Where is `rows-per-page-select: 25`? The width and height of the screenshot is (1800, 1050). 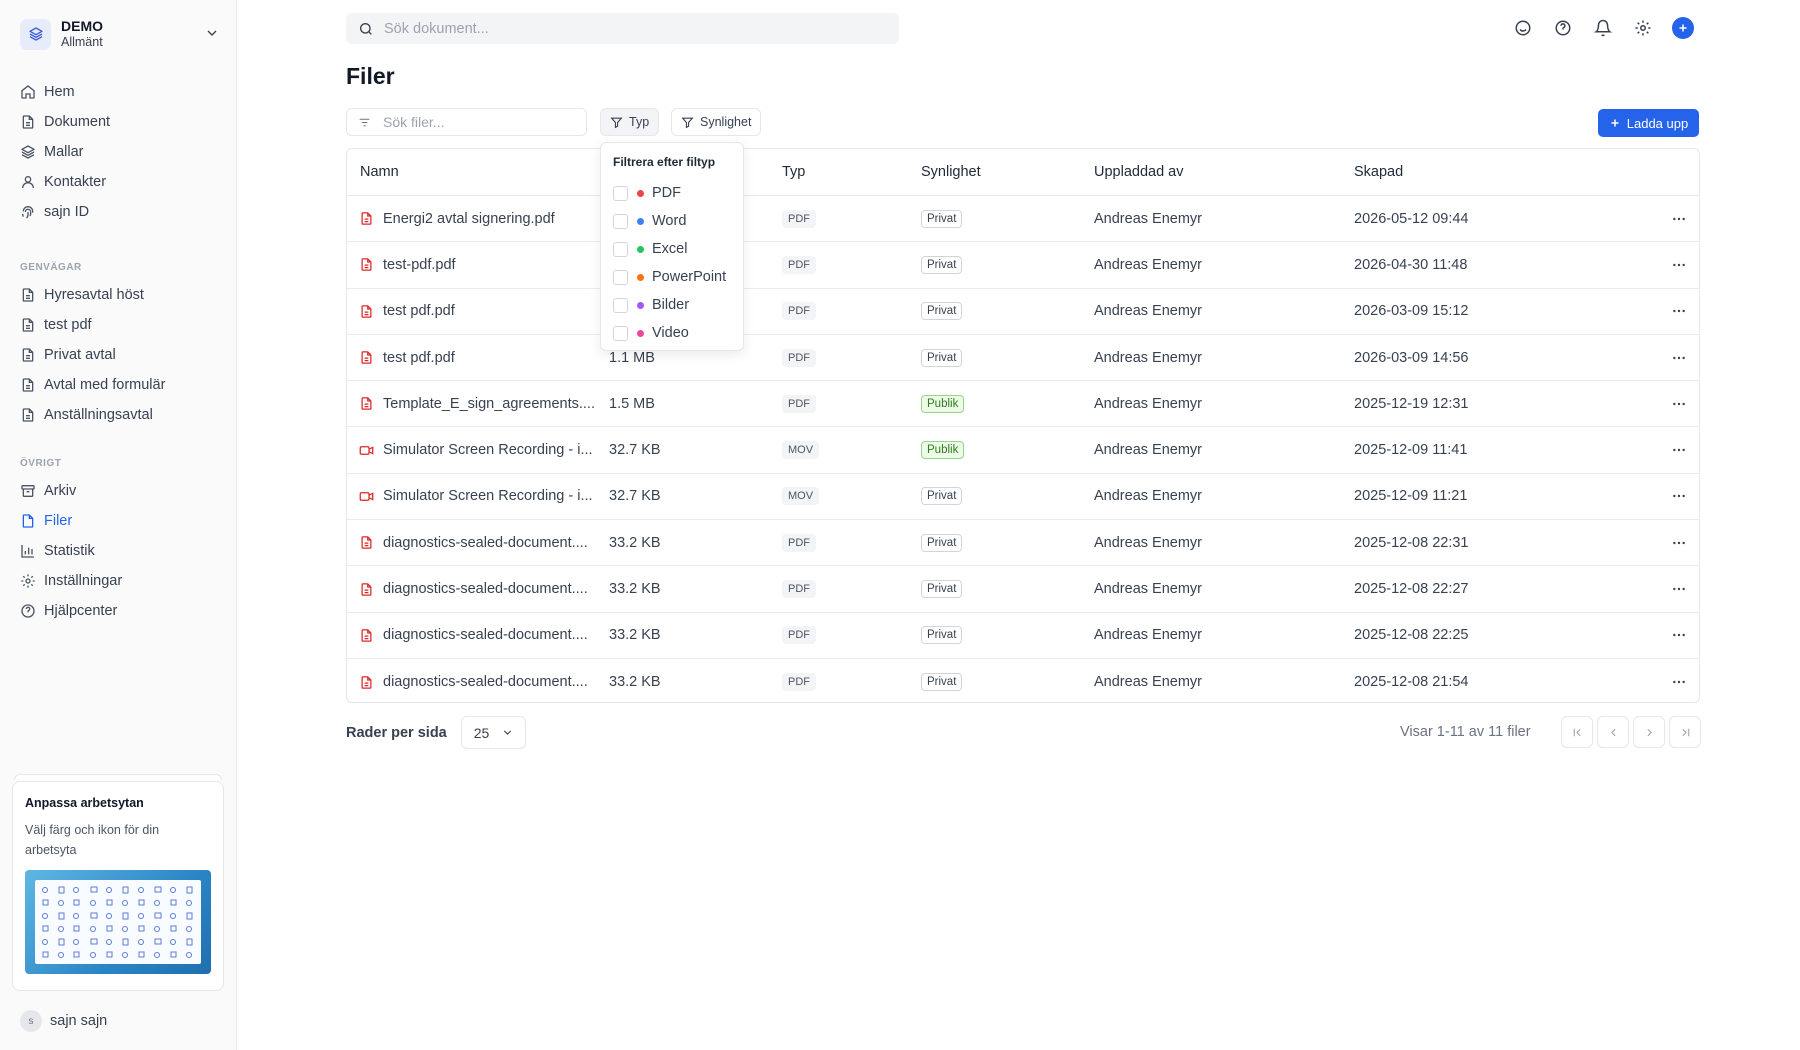 rows-per-page-select: 25 is located at coordinates (493, 732).